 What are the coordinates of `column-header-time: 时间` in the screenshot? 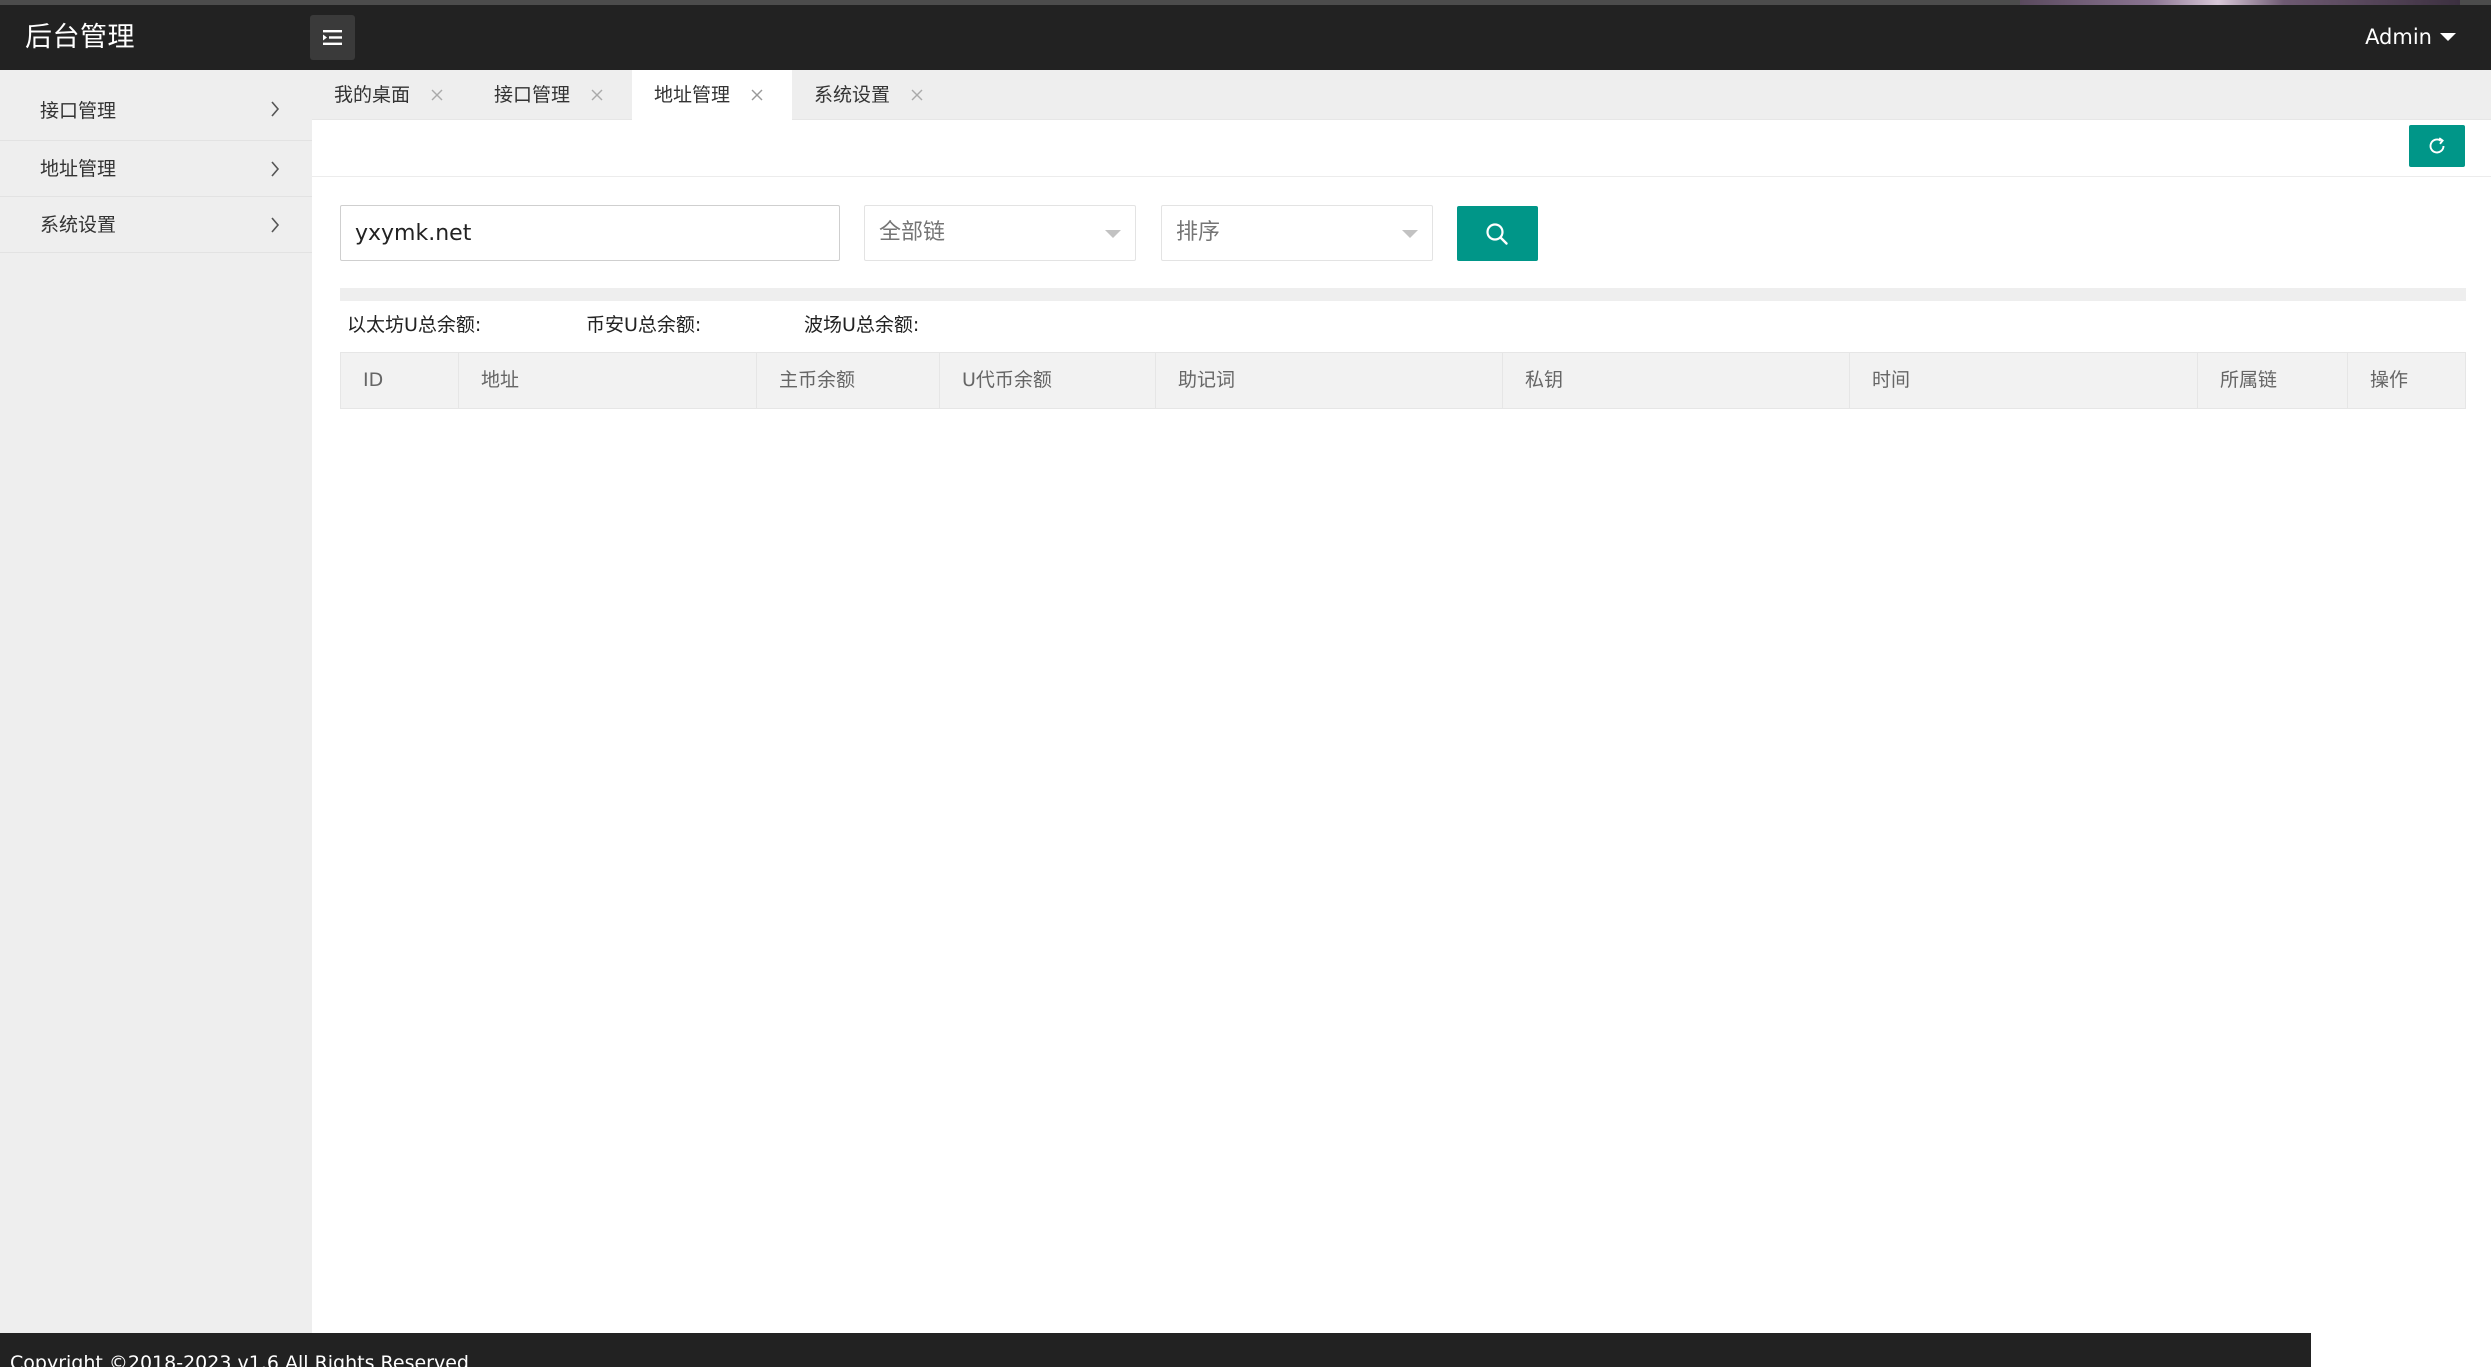 It's located at (2024, 380).